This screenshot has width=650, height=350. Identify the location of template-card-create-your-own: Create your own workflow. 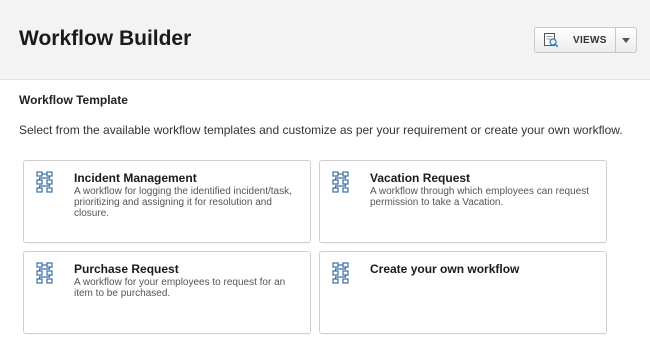
(463, 292).